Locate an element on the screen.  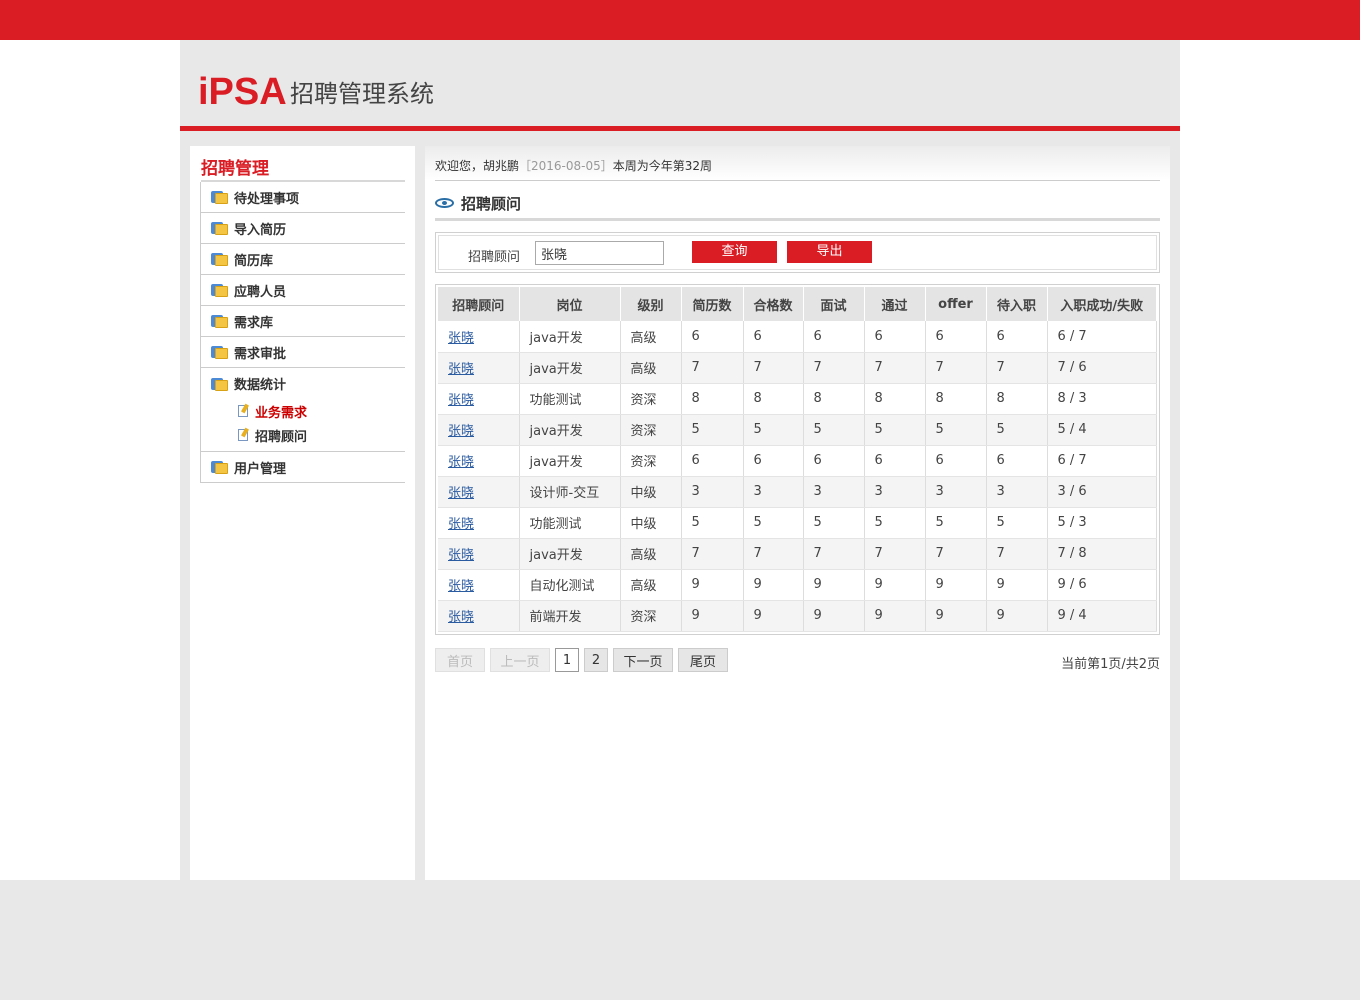
table-cell: 中级 is located at coordinates (651, 492).